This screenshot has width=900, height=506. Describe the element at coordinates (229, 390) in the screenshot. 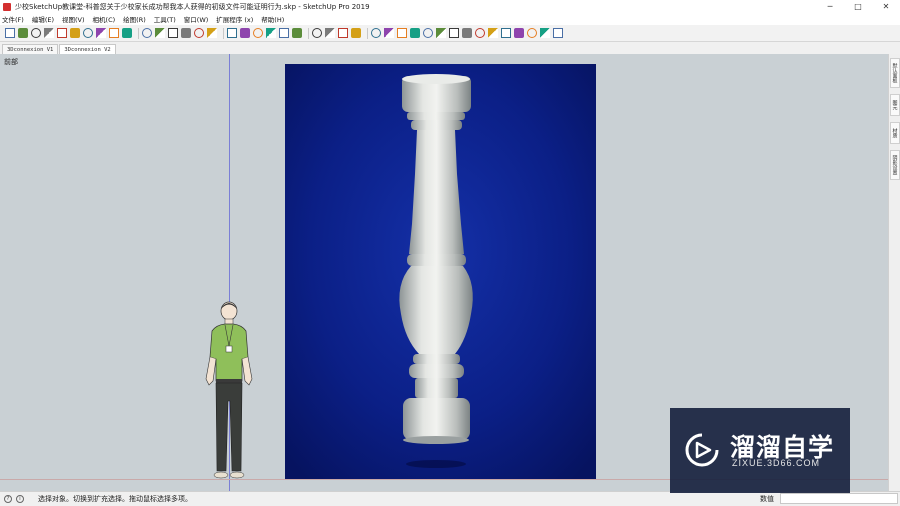

I see `person-figure` at that location.